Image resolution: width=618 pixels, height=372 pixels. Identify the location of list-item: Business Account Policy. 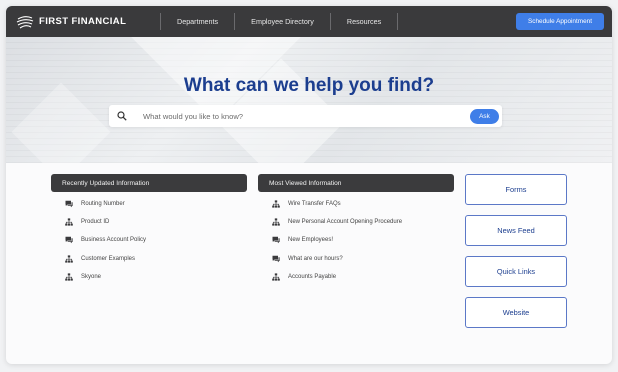
(149, 240).